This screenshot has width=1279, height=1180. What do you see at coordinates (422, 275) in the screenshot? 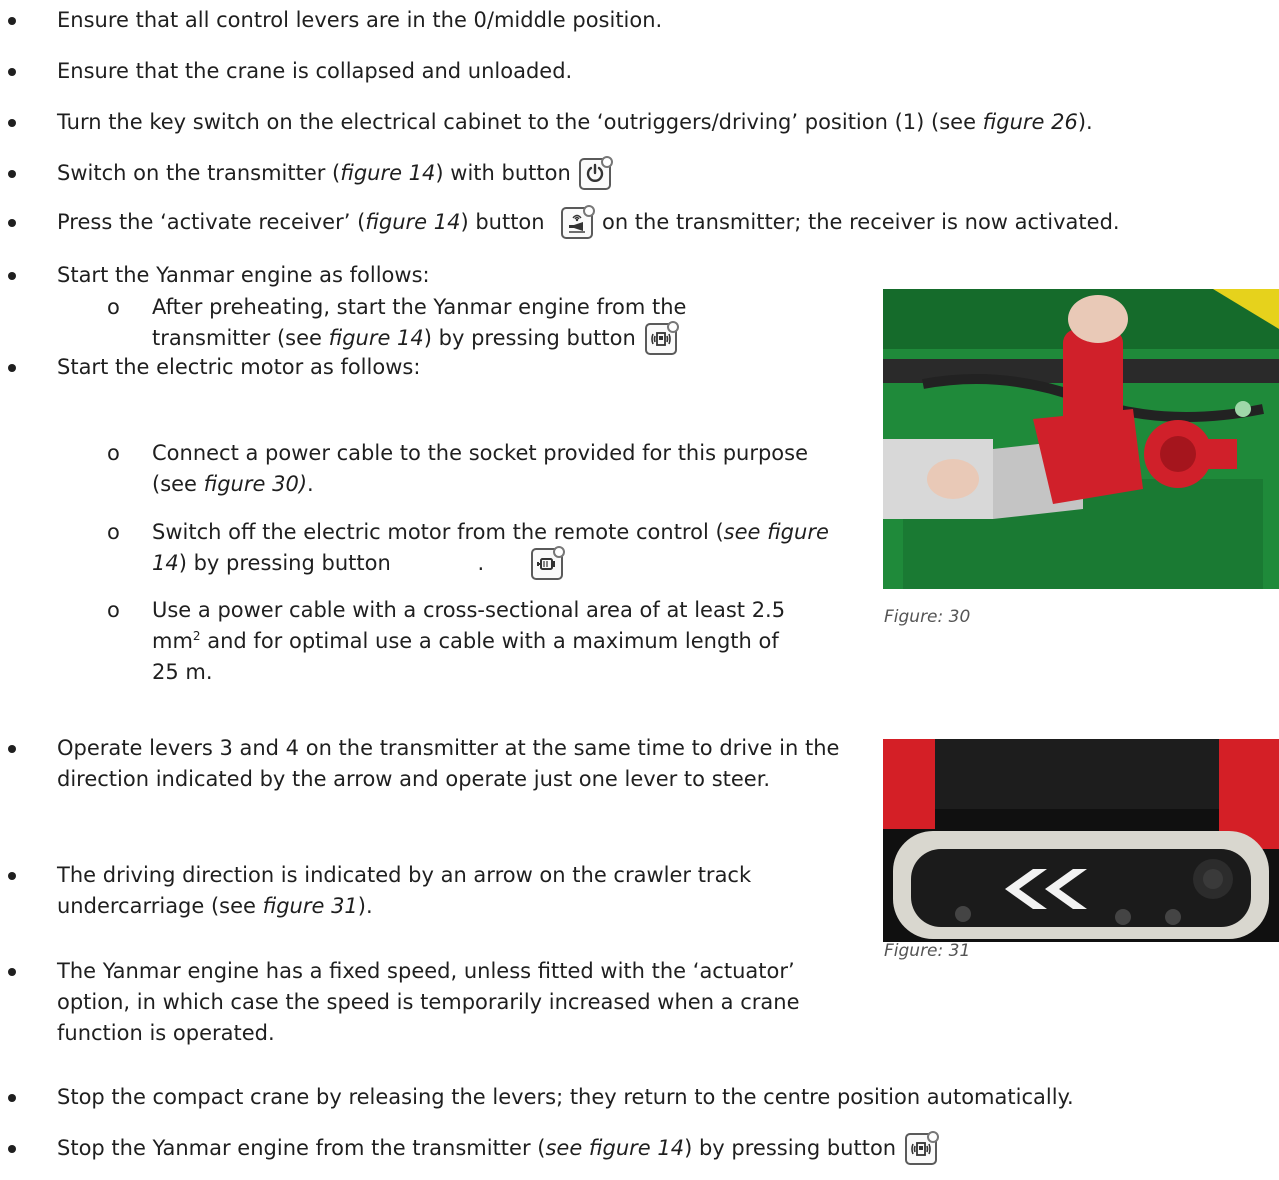
I see `instruction-start-yanmar: Start the Yanmar engine as follows:` at bounding box center [422, 275].